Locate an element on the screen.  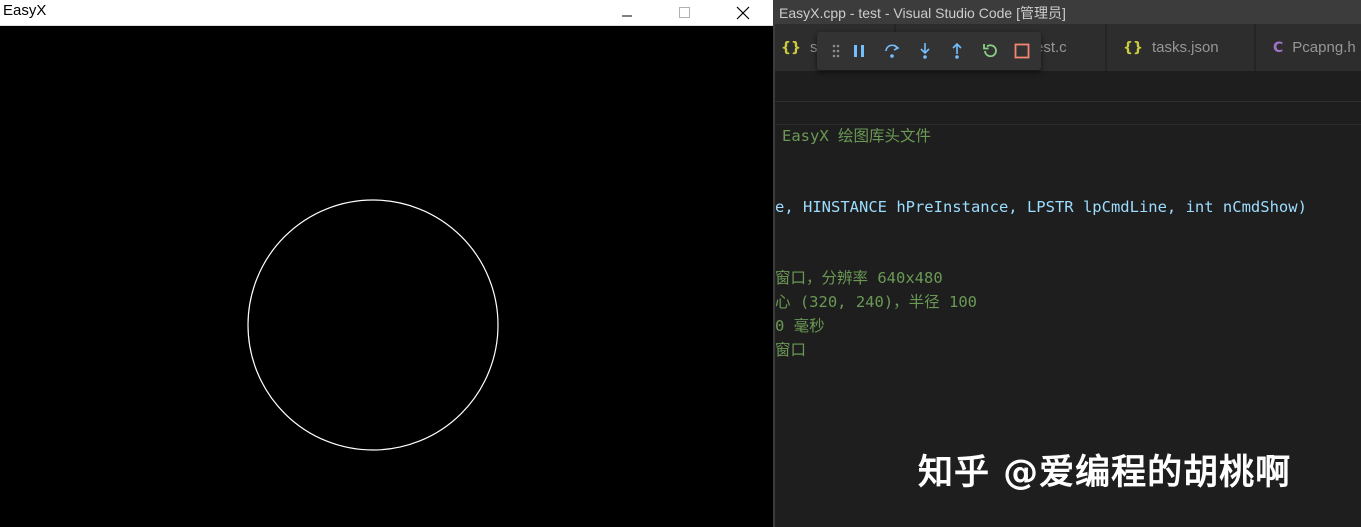
step-into-icon is located at coordinates (925, 51).